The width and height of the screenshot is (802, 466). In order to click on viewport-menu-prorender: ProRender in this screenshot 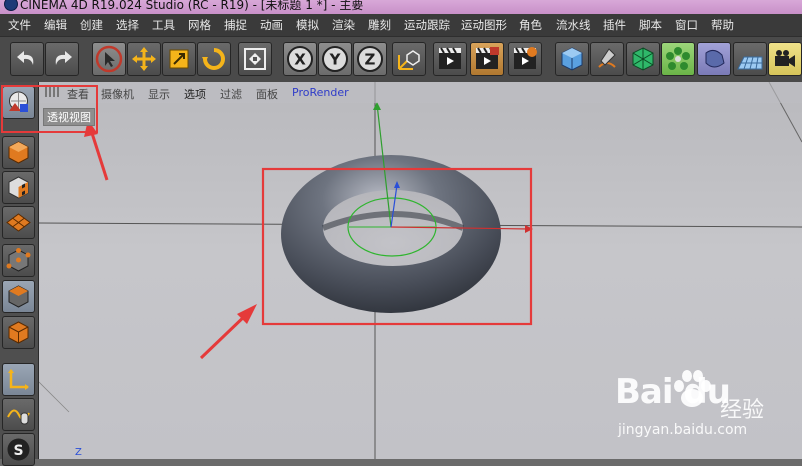, I will do `click(320, 92)`.